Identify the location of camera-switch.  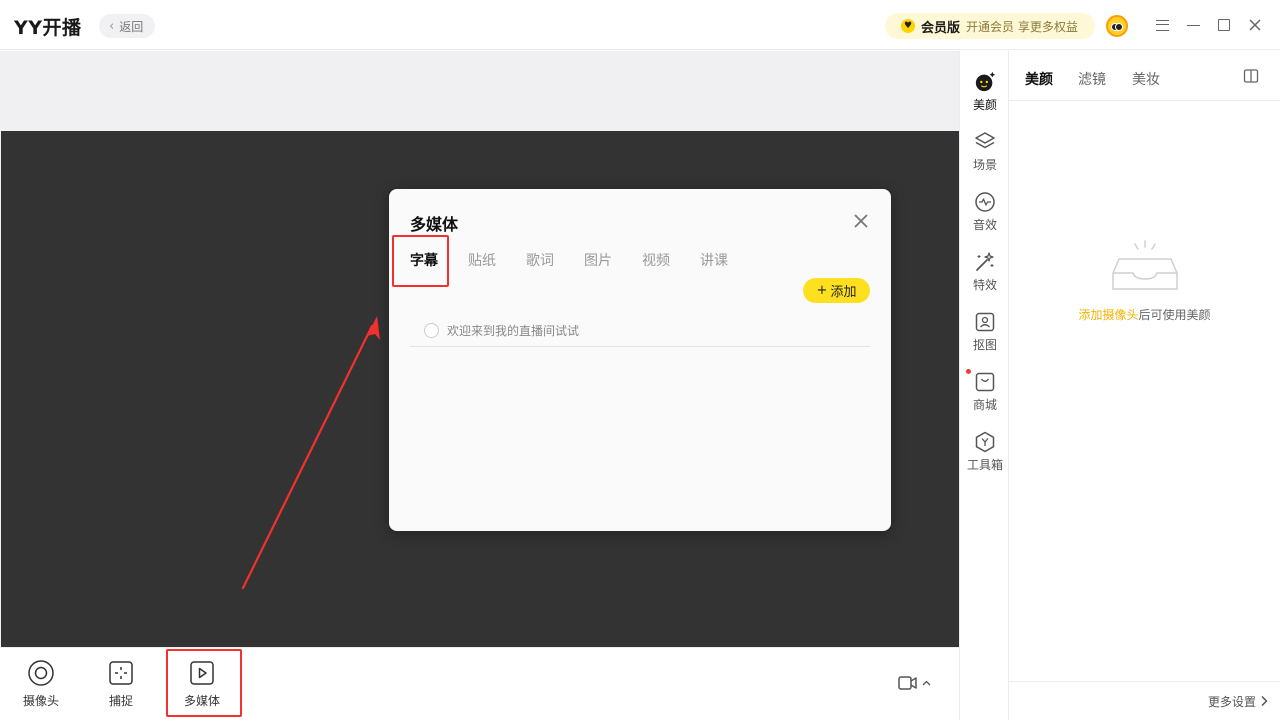
(914, 683).